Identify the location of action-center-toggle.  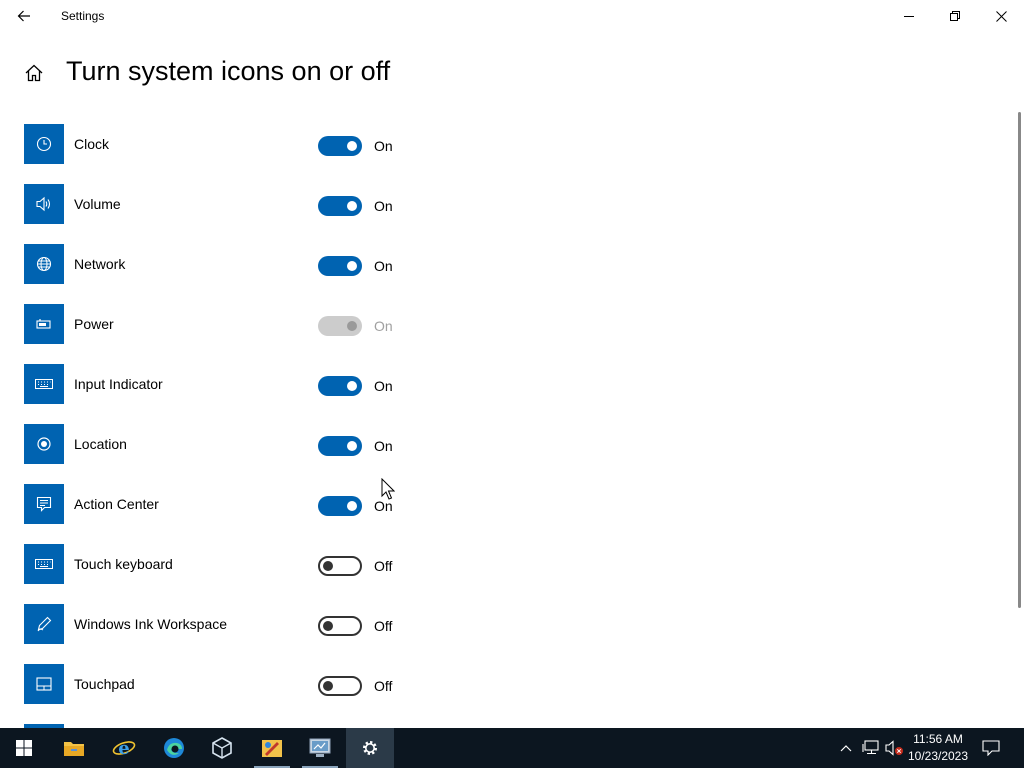
(340, 506).